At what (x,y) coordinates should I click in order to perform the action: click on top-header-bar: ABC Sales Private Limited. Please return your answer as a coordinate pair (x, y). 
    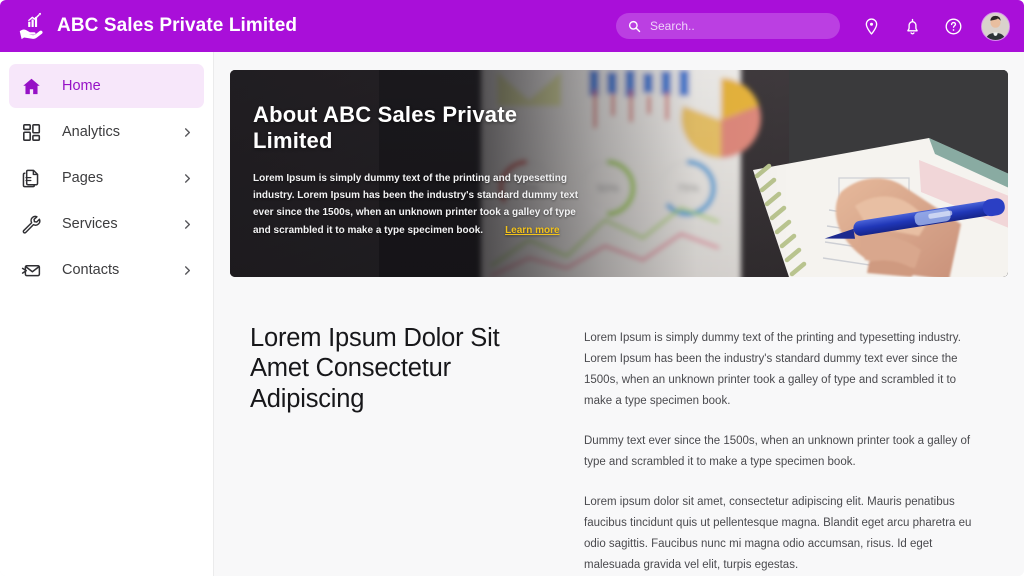
    Looking at the image, I should click on (512, 26).